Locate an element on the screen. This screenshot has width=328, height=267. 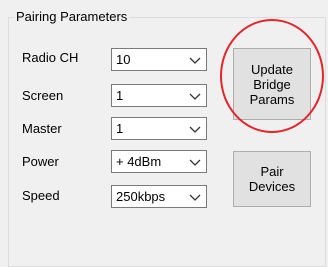
power-label: Power is located at coordinates (40, 161).